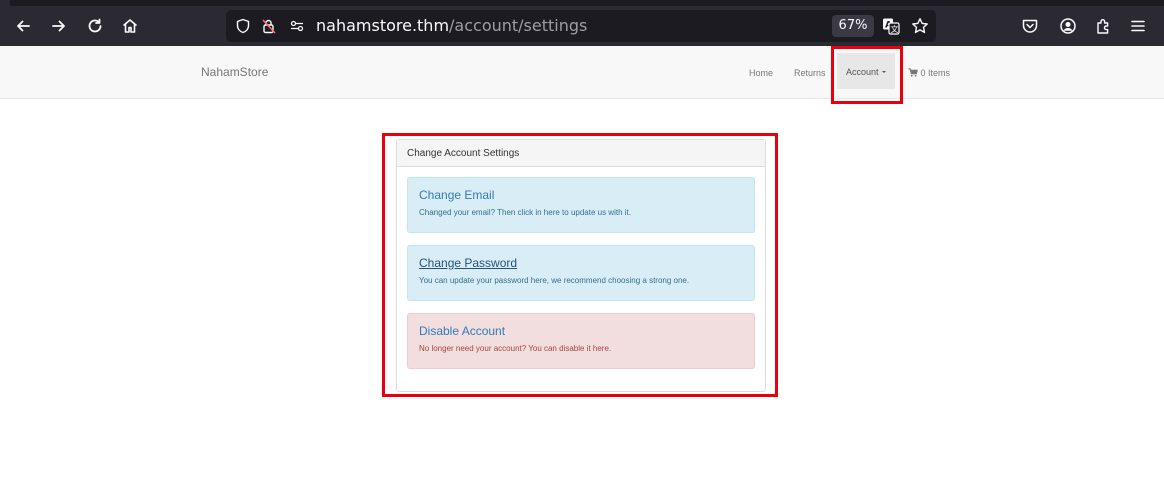 The width and height of the screenshot is (1164, 498). What do you see at coordinates (59, 26) in the screenshot?
I see `forward-icon` at bounding box center [59, 26].